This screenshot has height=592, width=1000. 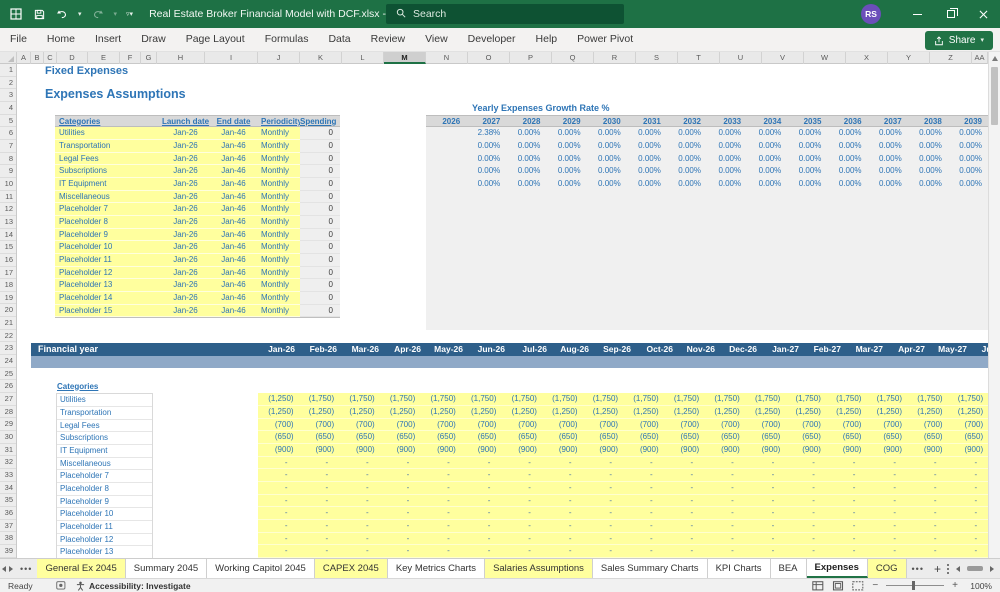 I want to click on column-header-r: R, so click(x=615, y=58).